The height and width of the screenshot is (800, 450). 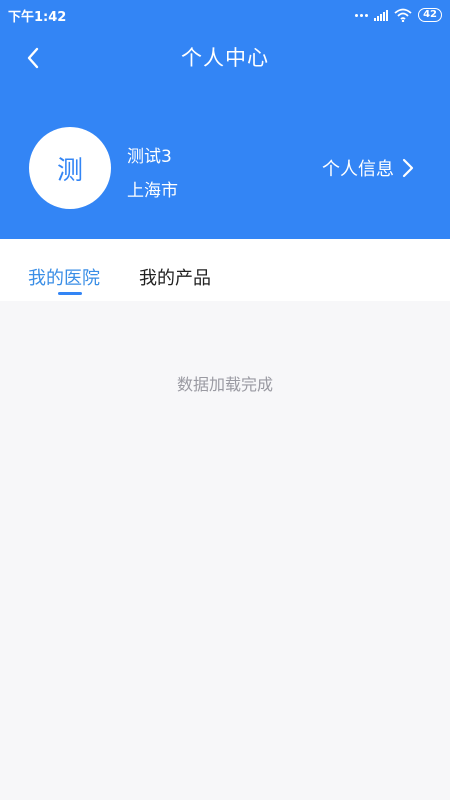 I want to click on active-tab-indicator, so click(x=70, y=293).